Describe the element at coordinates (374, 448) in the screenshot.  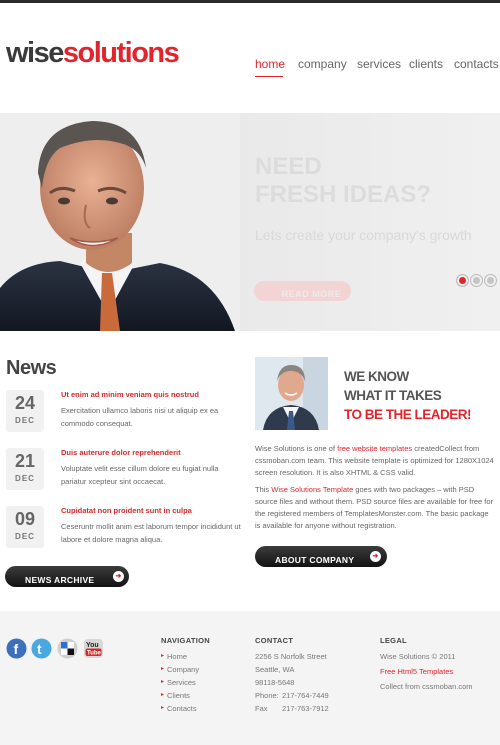
I see `free-templates-link: free website templates` at that location.